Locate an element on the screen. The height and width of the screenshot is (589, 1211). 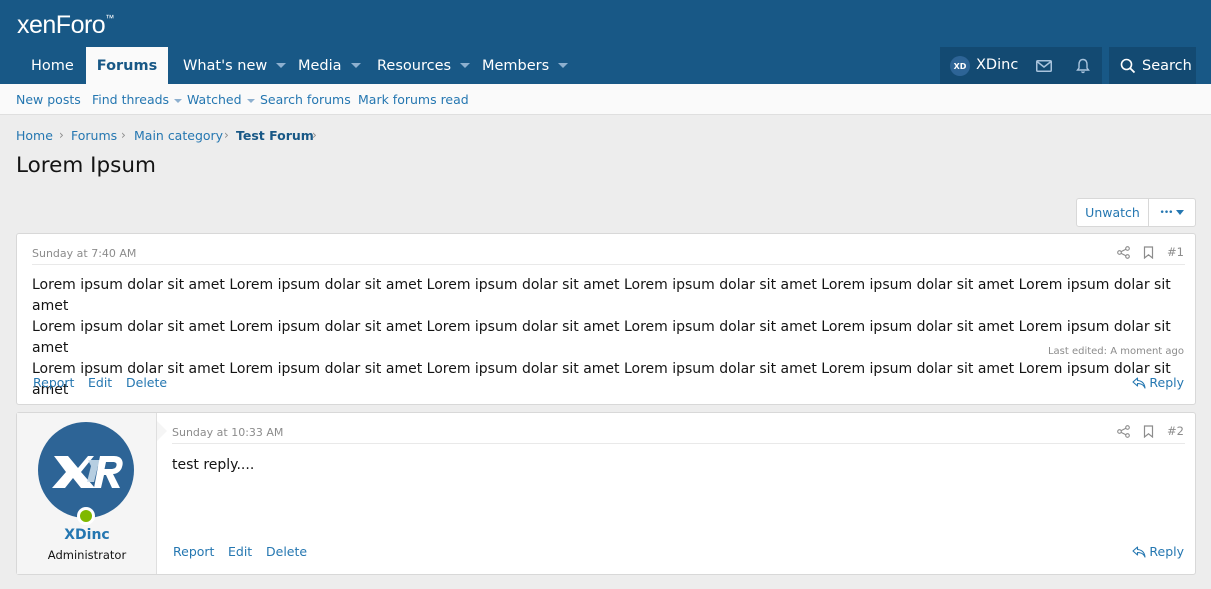
more-icon: ••• is located at coordinates (1166, 212).